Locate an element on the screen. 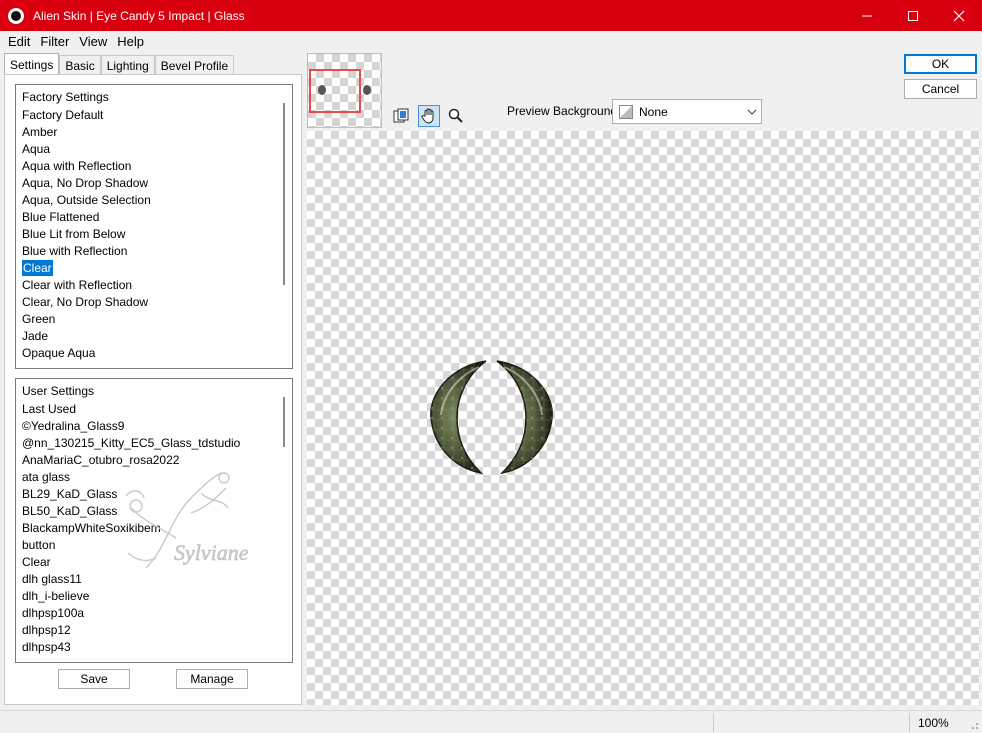 Image resolution: width=982 pixels, height=733 pixels. preview-background-value: None is located at coordinates (653, 111).